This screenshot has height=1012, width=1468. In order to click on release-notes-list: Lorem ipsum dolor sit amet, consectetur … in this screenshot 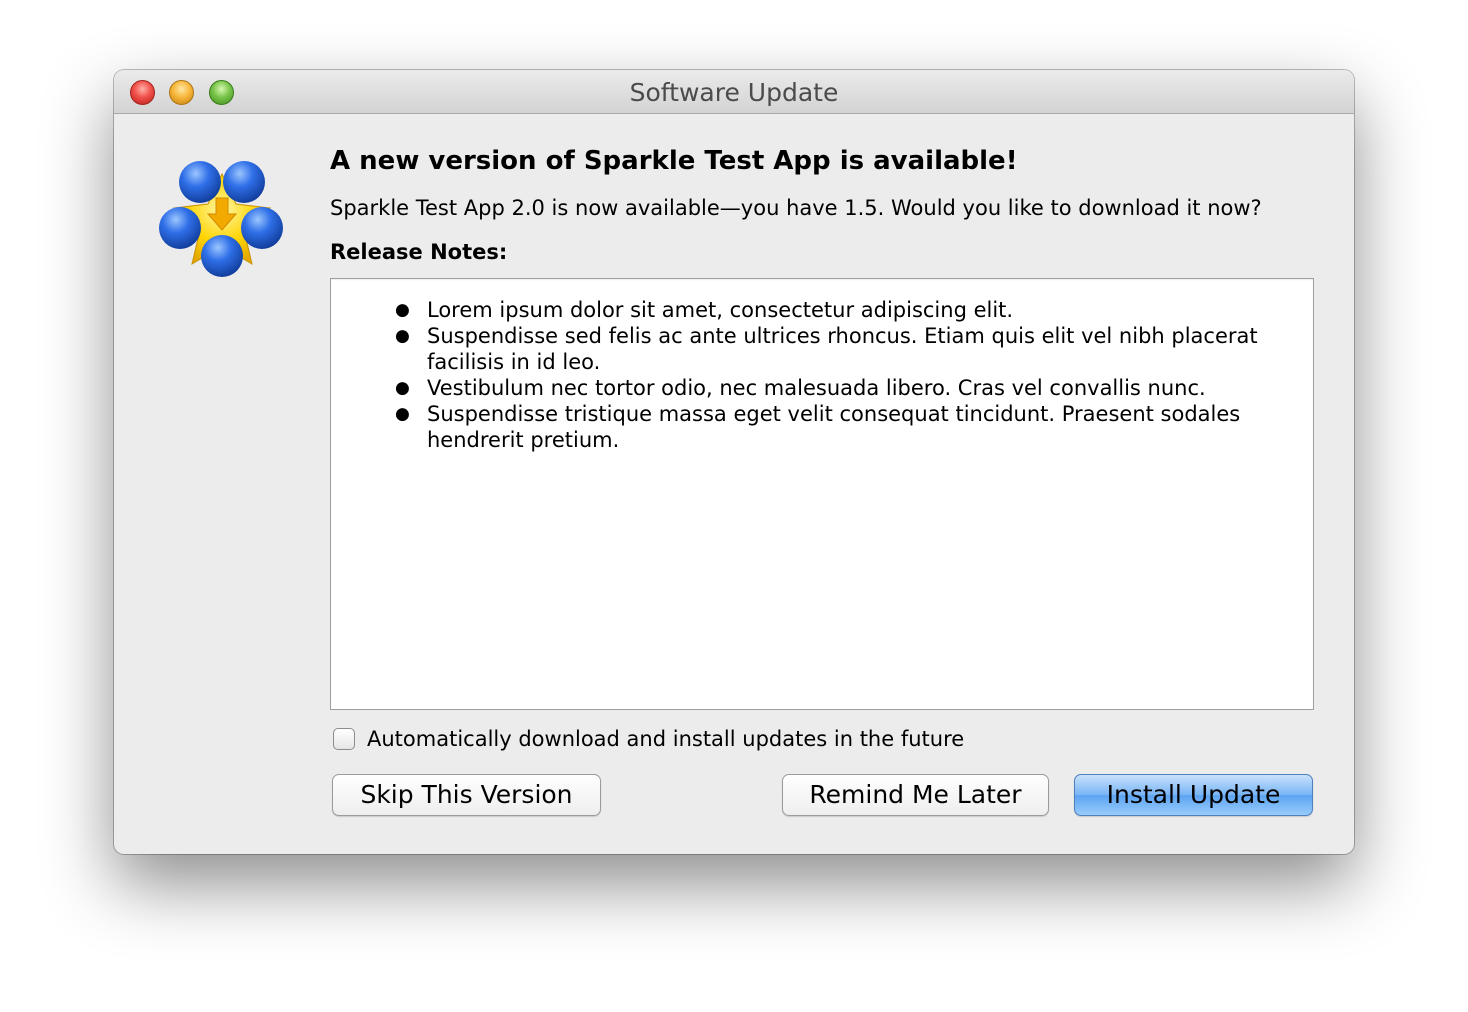, I will do `click(834, 375)`.